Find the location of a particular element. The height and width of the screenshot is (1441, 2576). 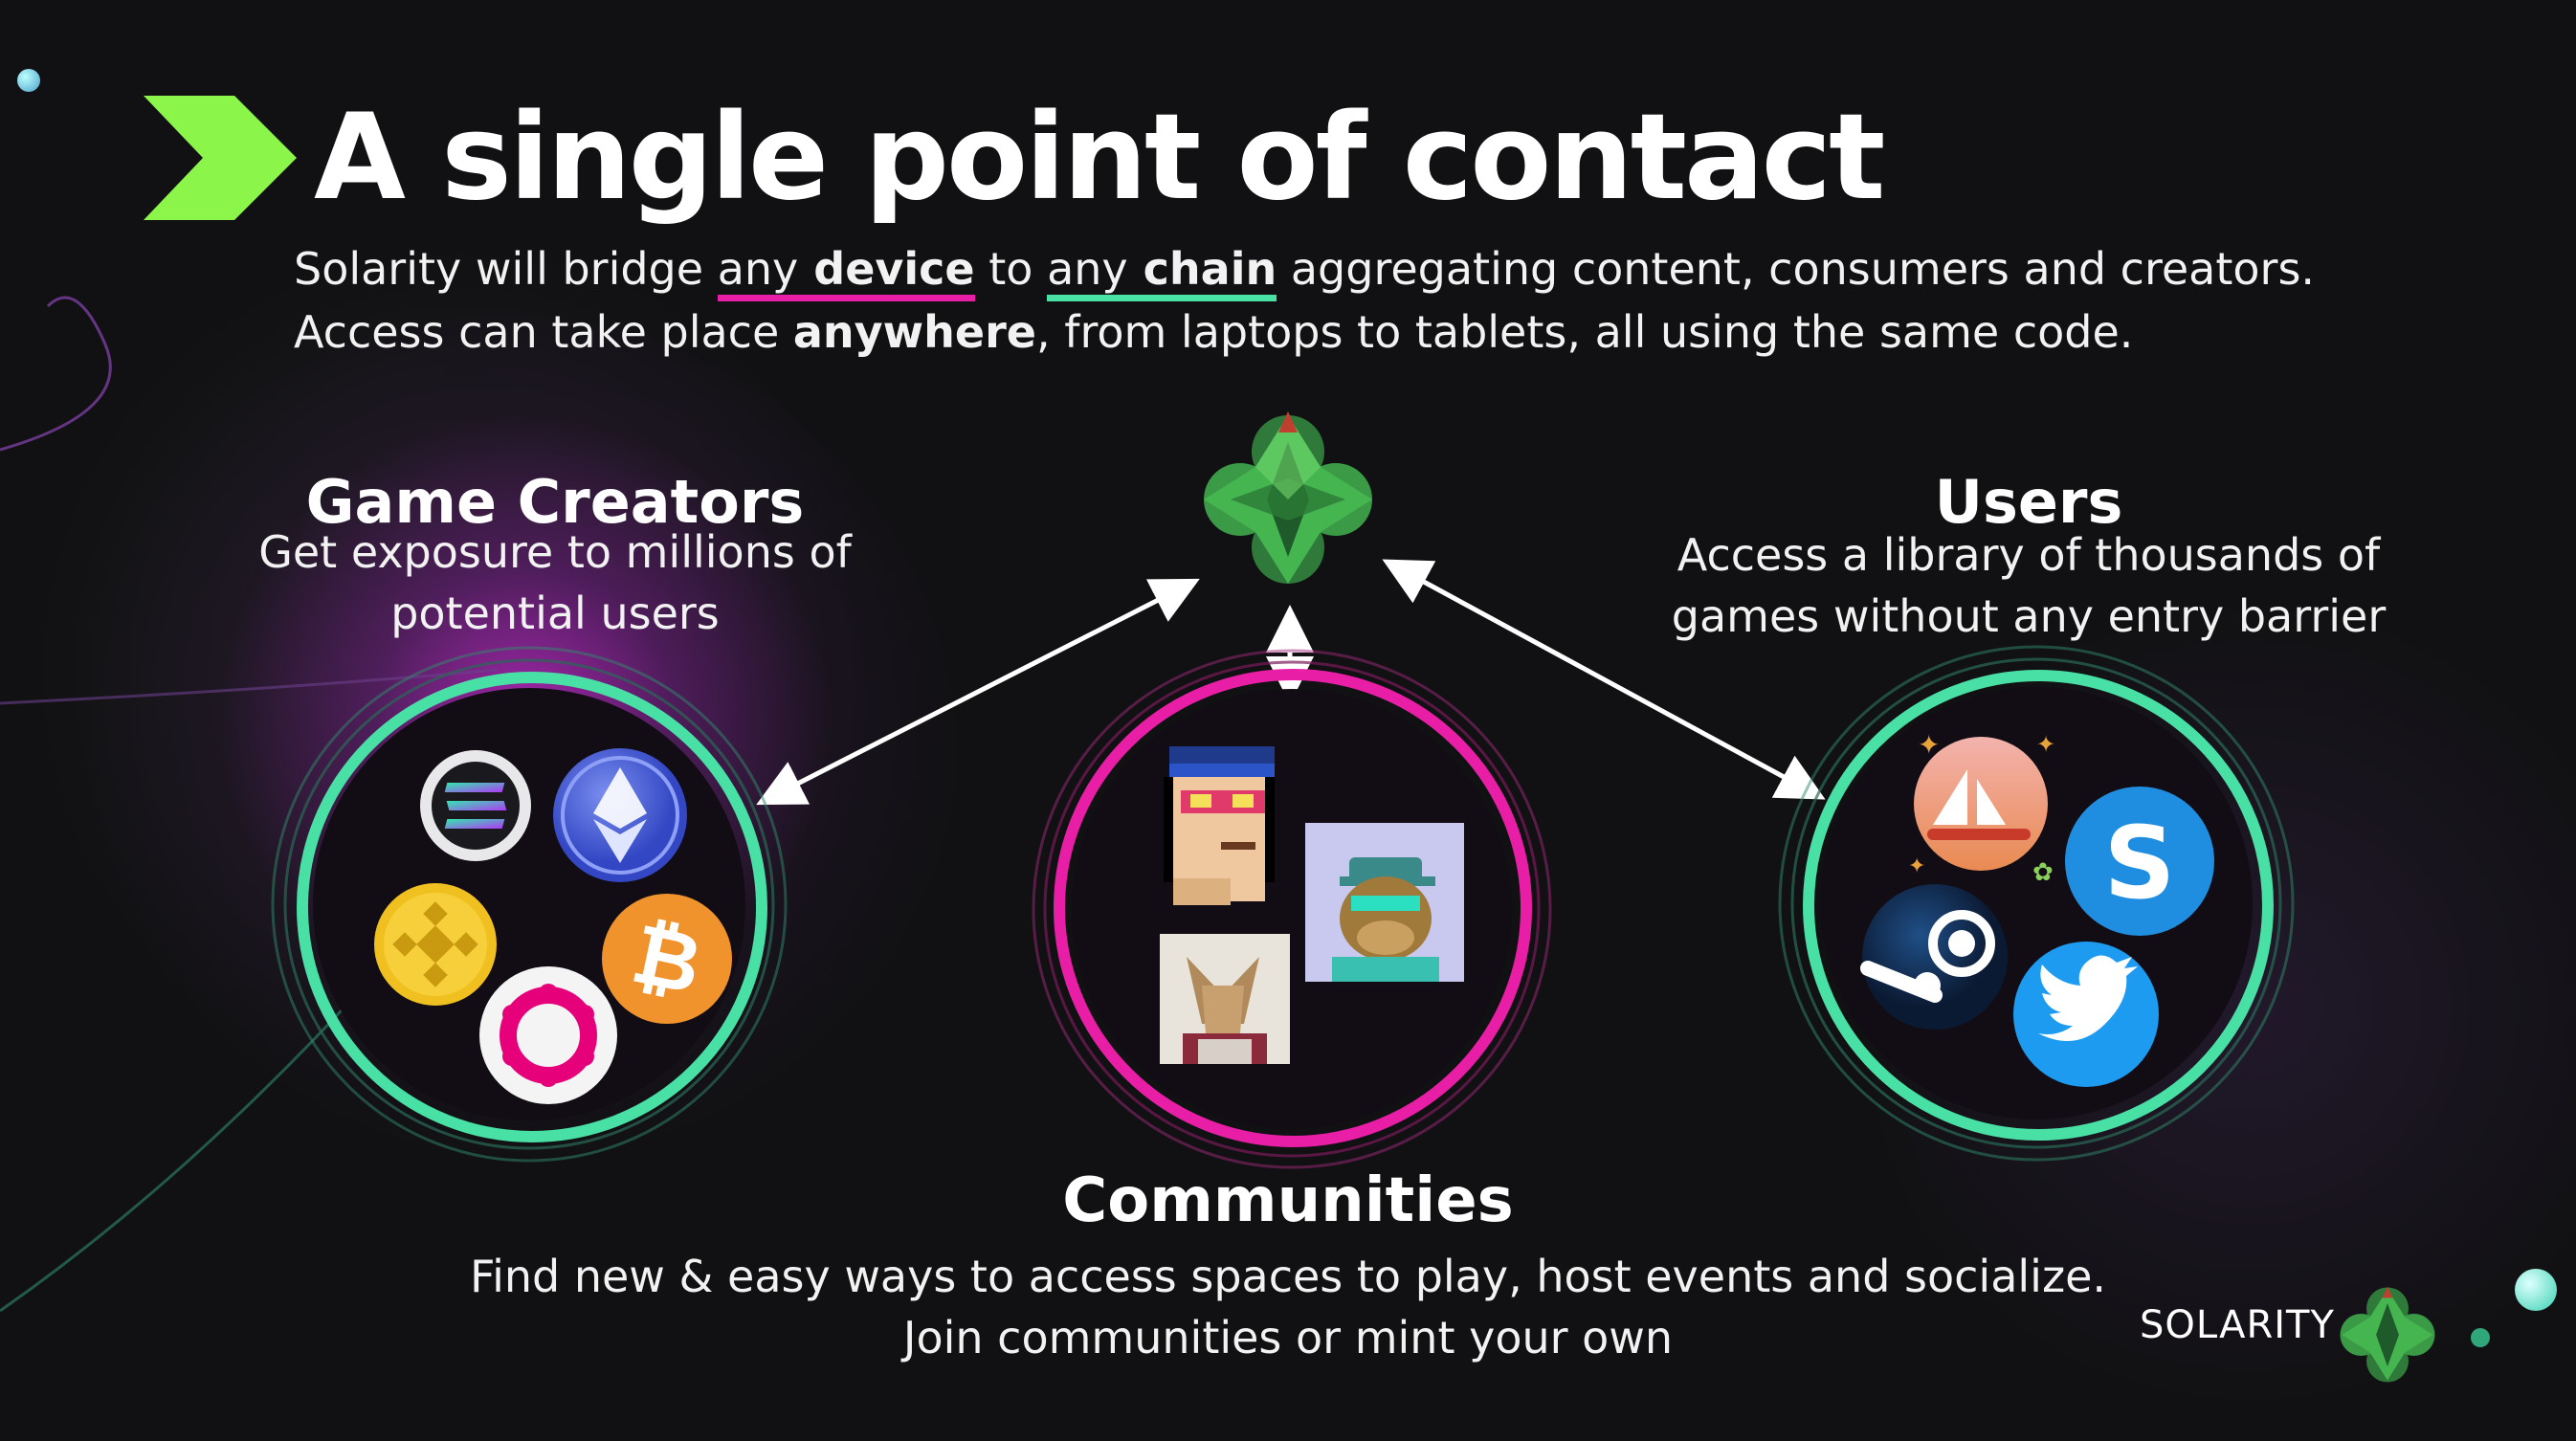

communities-circle is located at coordinates (1292, 909).